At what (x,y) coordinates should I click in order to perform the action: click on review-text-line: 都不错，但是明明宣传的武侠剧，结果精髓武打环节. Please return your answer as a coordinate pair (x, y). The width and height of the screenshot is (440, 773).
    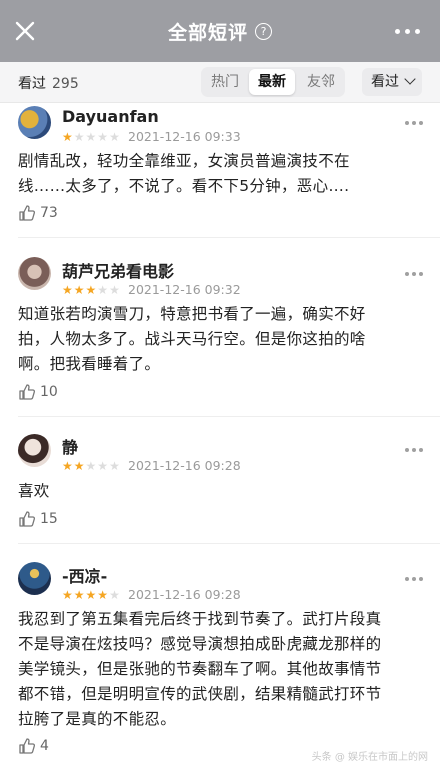
    Looking at the image, I should click on (200, 694).